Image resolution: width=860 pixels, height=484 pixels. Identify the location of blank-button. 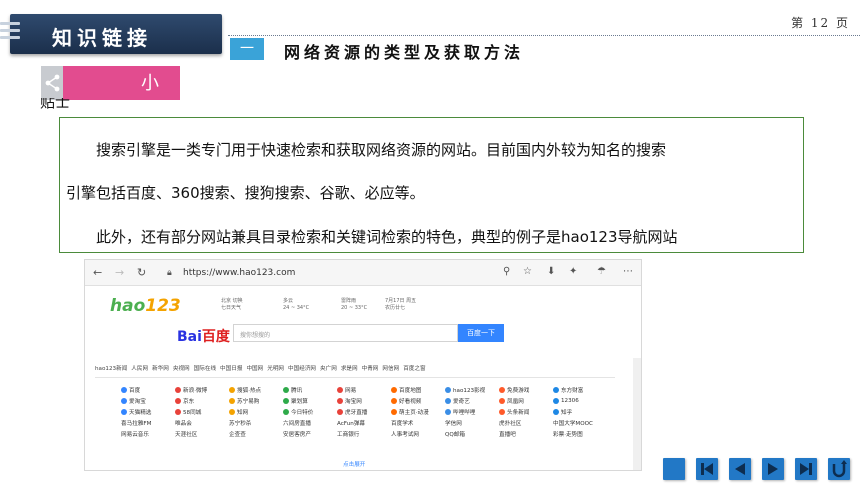
(674, 469).